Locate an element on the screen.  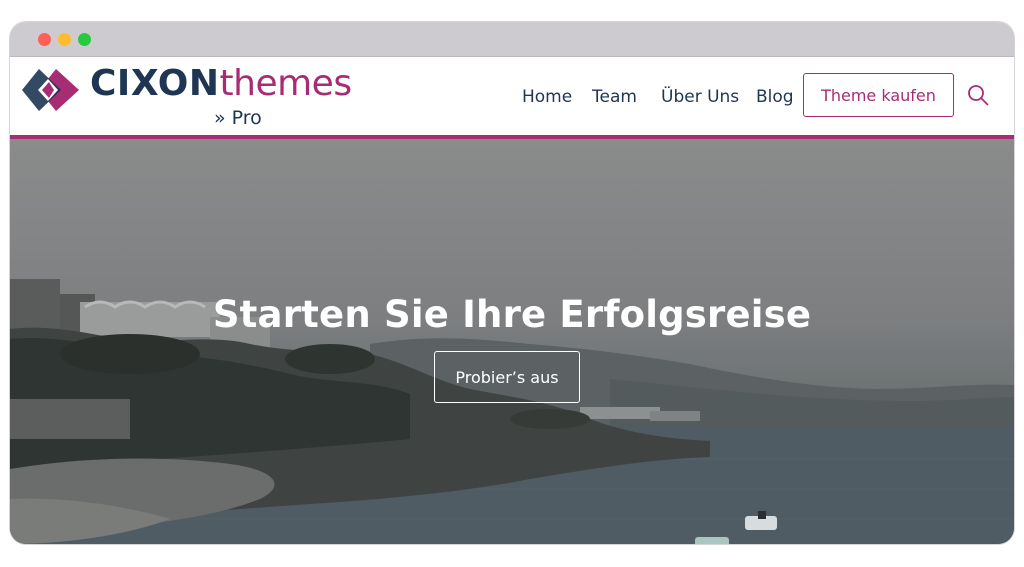
search-icon is located at coordinates (978, 95).